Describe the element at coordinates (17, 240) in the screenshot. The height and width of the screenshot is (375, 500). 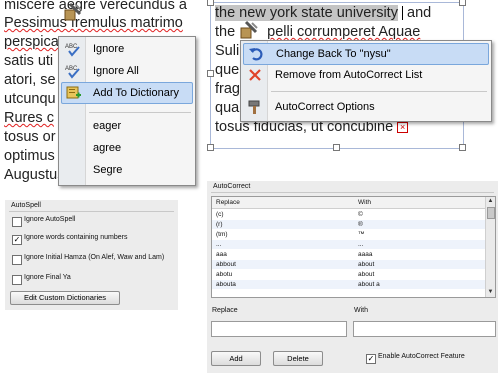
I see `ignore-numbers-checkbox: ✓` at that location.